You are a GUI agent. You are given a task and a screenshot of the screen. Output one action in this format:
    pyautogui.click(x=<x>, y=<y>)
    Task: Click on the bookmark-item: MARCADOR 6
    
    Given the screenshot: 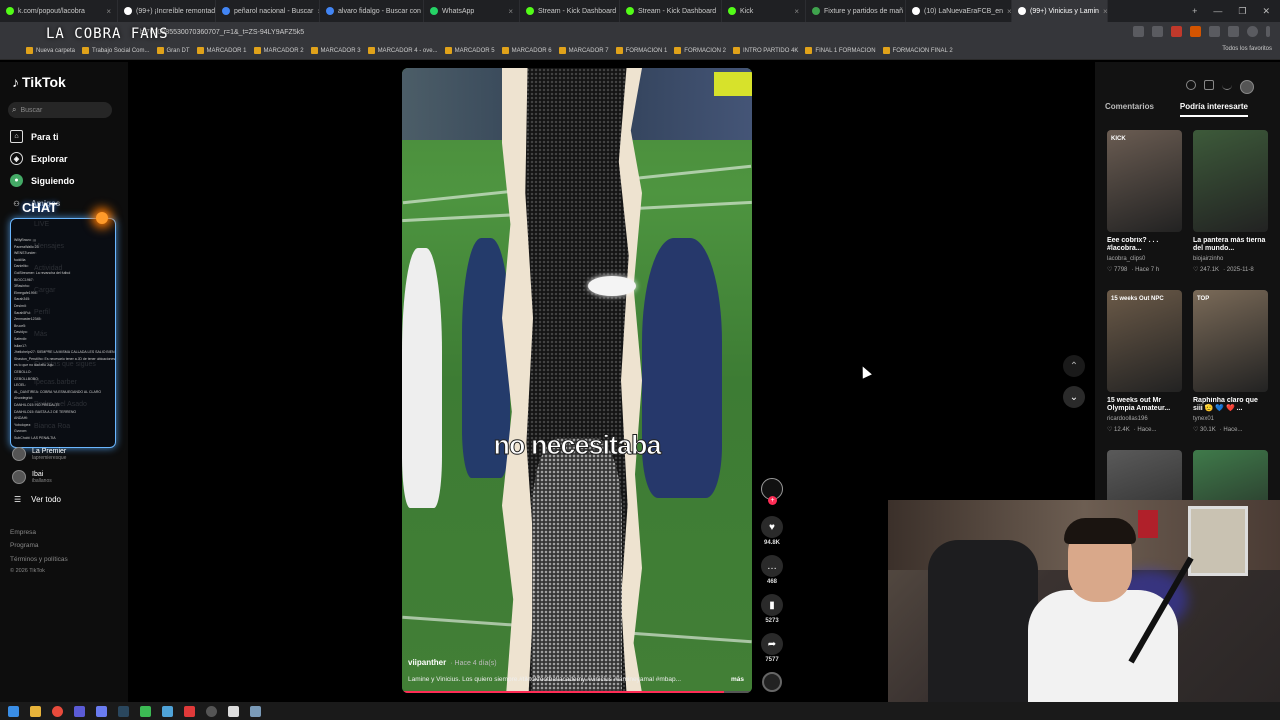 What is the action you would take?
    pyautogui.click(x=526, y=50)
    